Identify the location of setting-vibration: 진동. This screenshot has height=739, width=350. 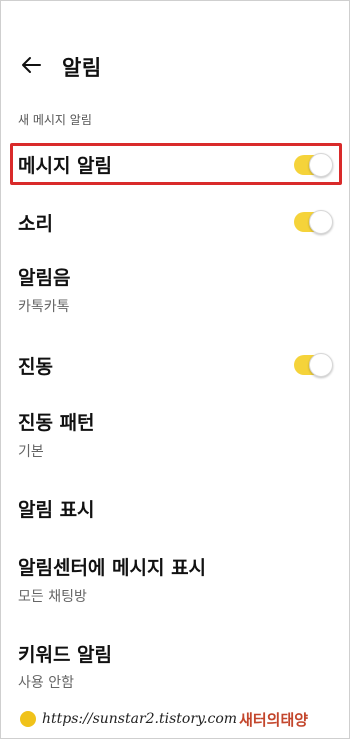
(175, 365).